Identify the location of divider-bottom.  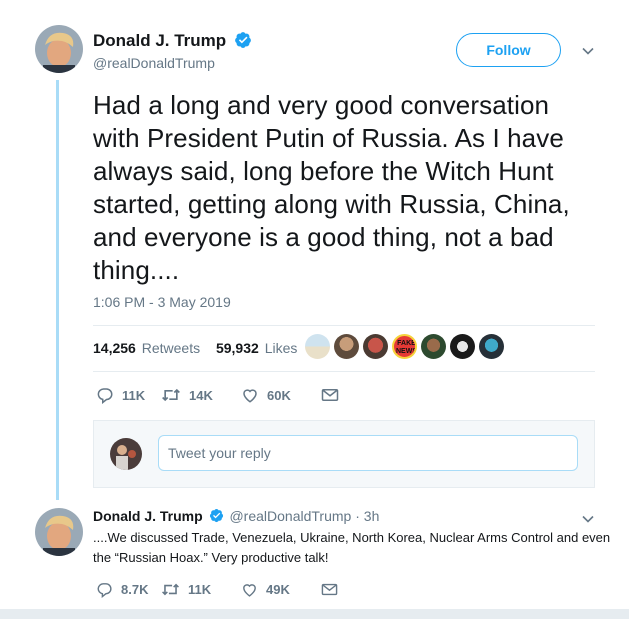
(344, 371).